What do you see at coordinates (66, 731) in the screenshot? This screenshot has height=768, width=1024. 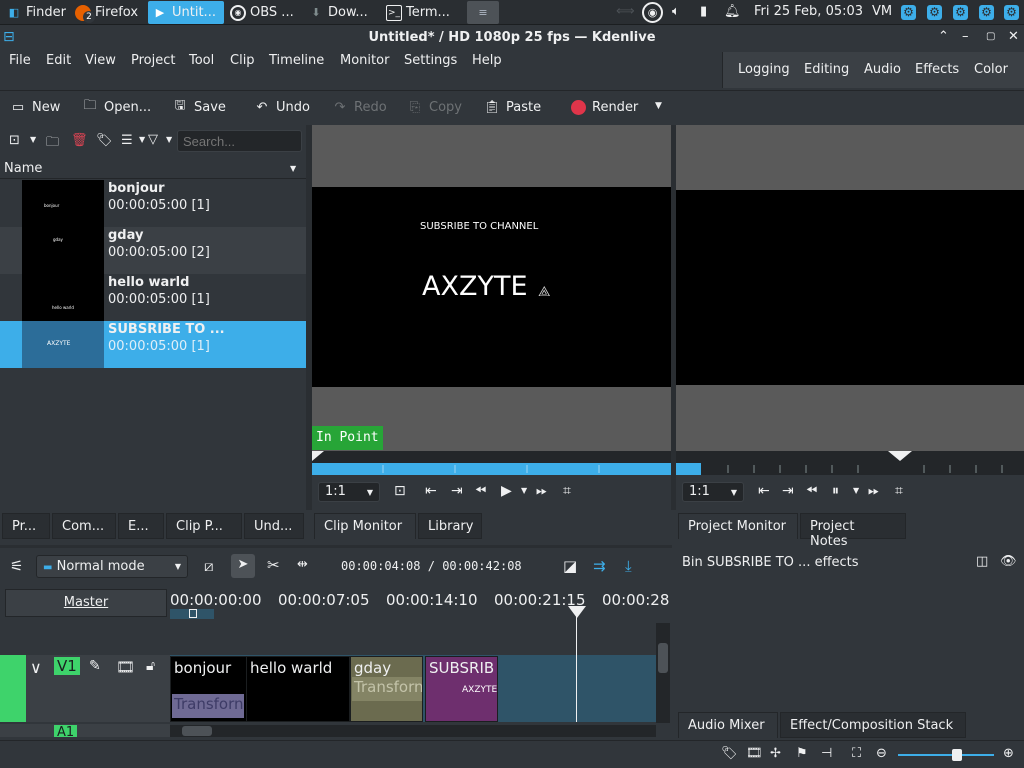 I see `track-name: A1` at bounding box center [66, 731].